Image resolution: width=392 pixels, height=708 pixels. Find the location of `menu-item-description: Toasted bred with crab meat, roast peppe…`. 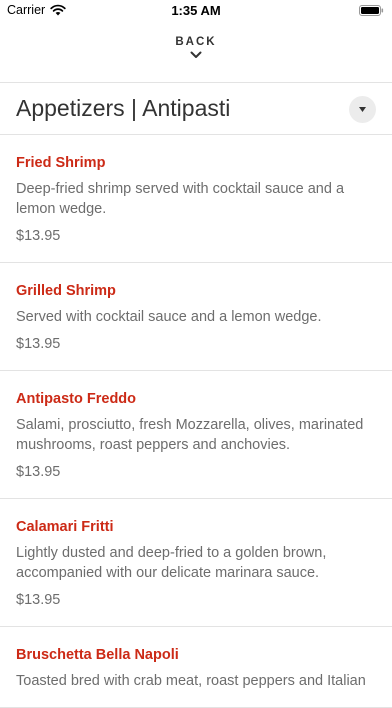

menu-item-description: Toasted bred with crab meat, roast peppe… is located at coordinates (191, 681).